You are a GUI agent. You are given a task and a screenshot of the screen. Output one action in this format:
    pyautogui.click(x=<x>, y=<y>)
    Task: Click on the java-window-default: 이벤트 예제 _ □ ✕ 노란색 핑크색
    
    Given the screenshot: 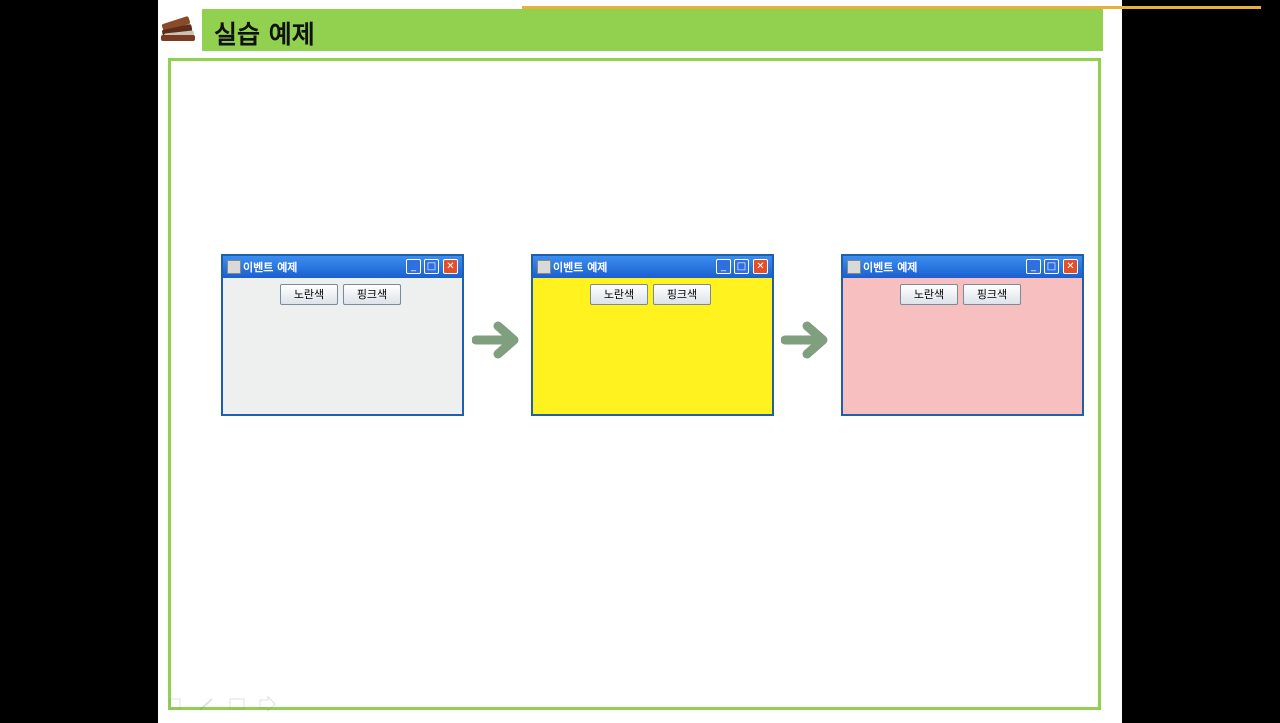 What is the action you would take?
    pyautogui.click(x=342, y=335)
    